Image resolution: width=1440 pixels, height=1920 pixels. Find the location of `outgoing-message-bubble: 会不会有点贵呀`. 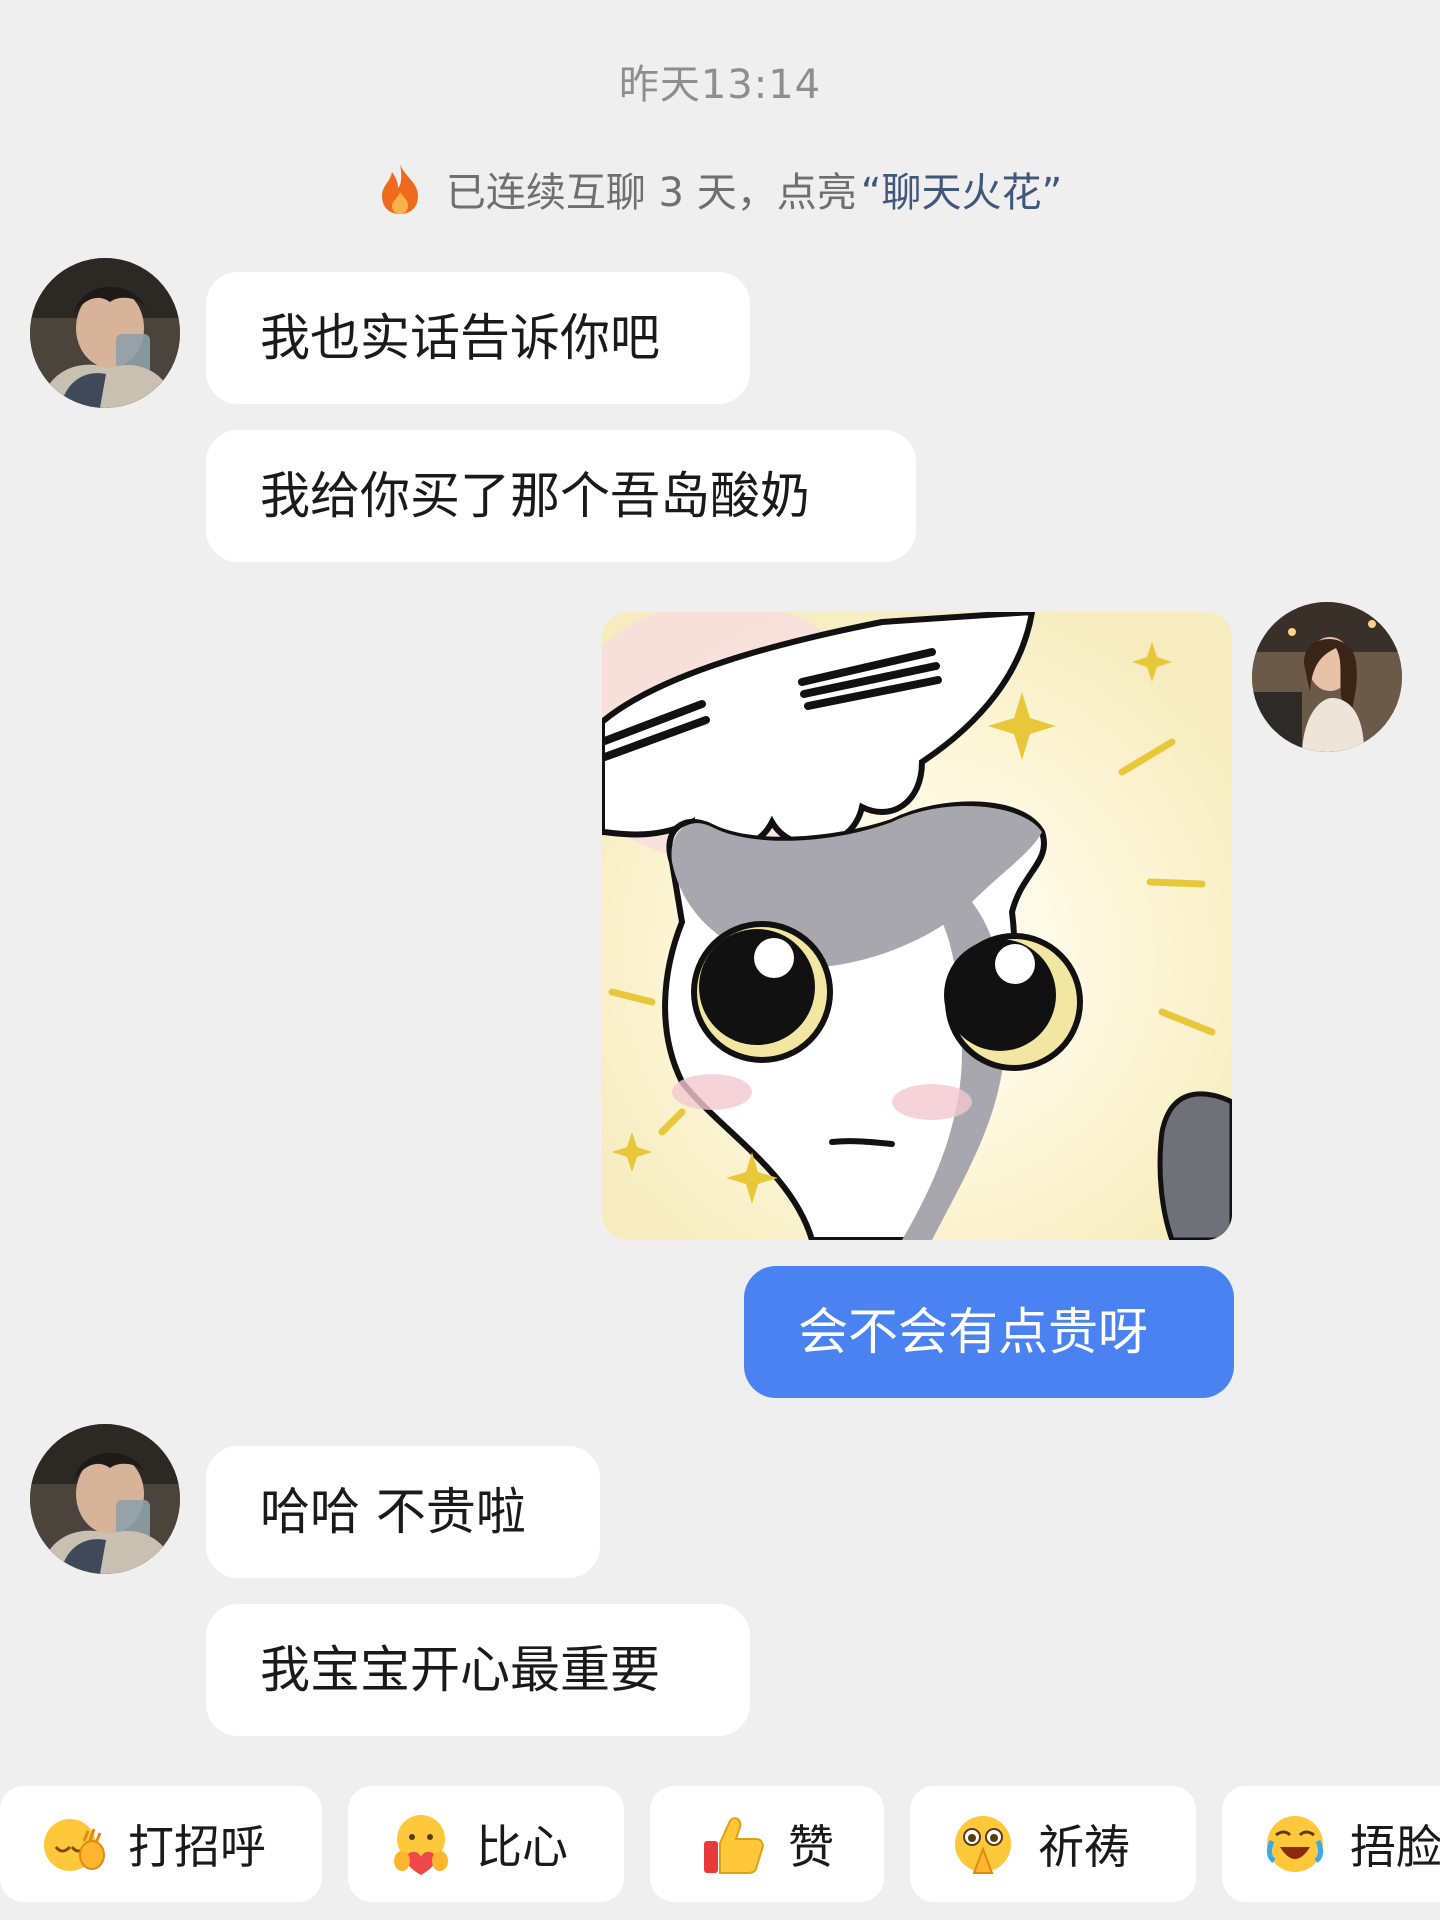

outgoing-message-bubble: 会不会有点贵呀 is located at coordinates (989, 1332).